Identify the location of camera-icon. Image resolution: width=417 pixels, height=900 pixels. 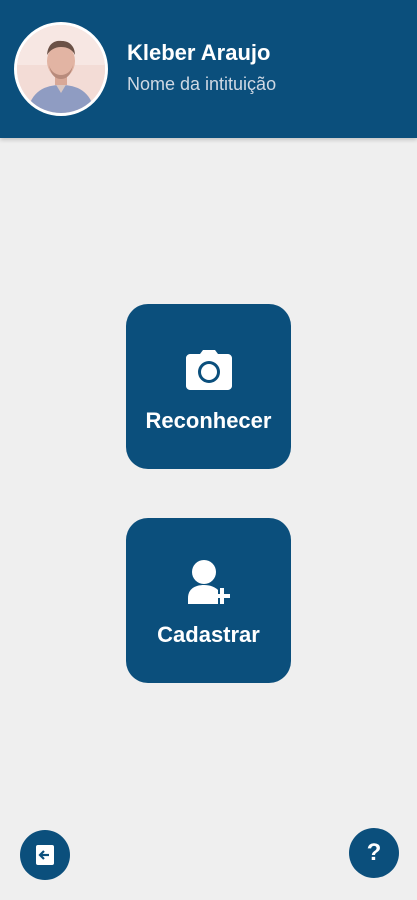
(208, 370).